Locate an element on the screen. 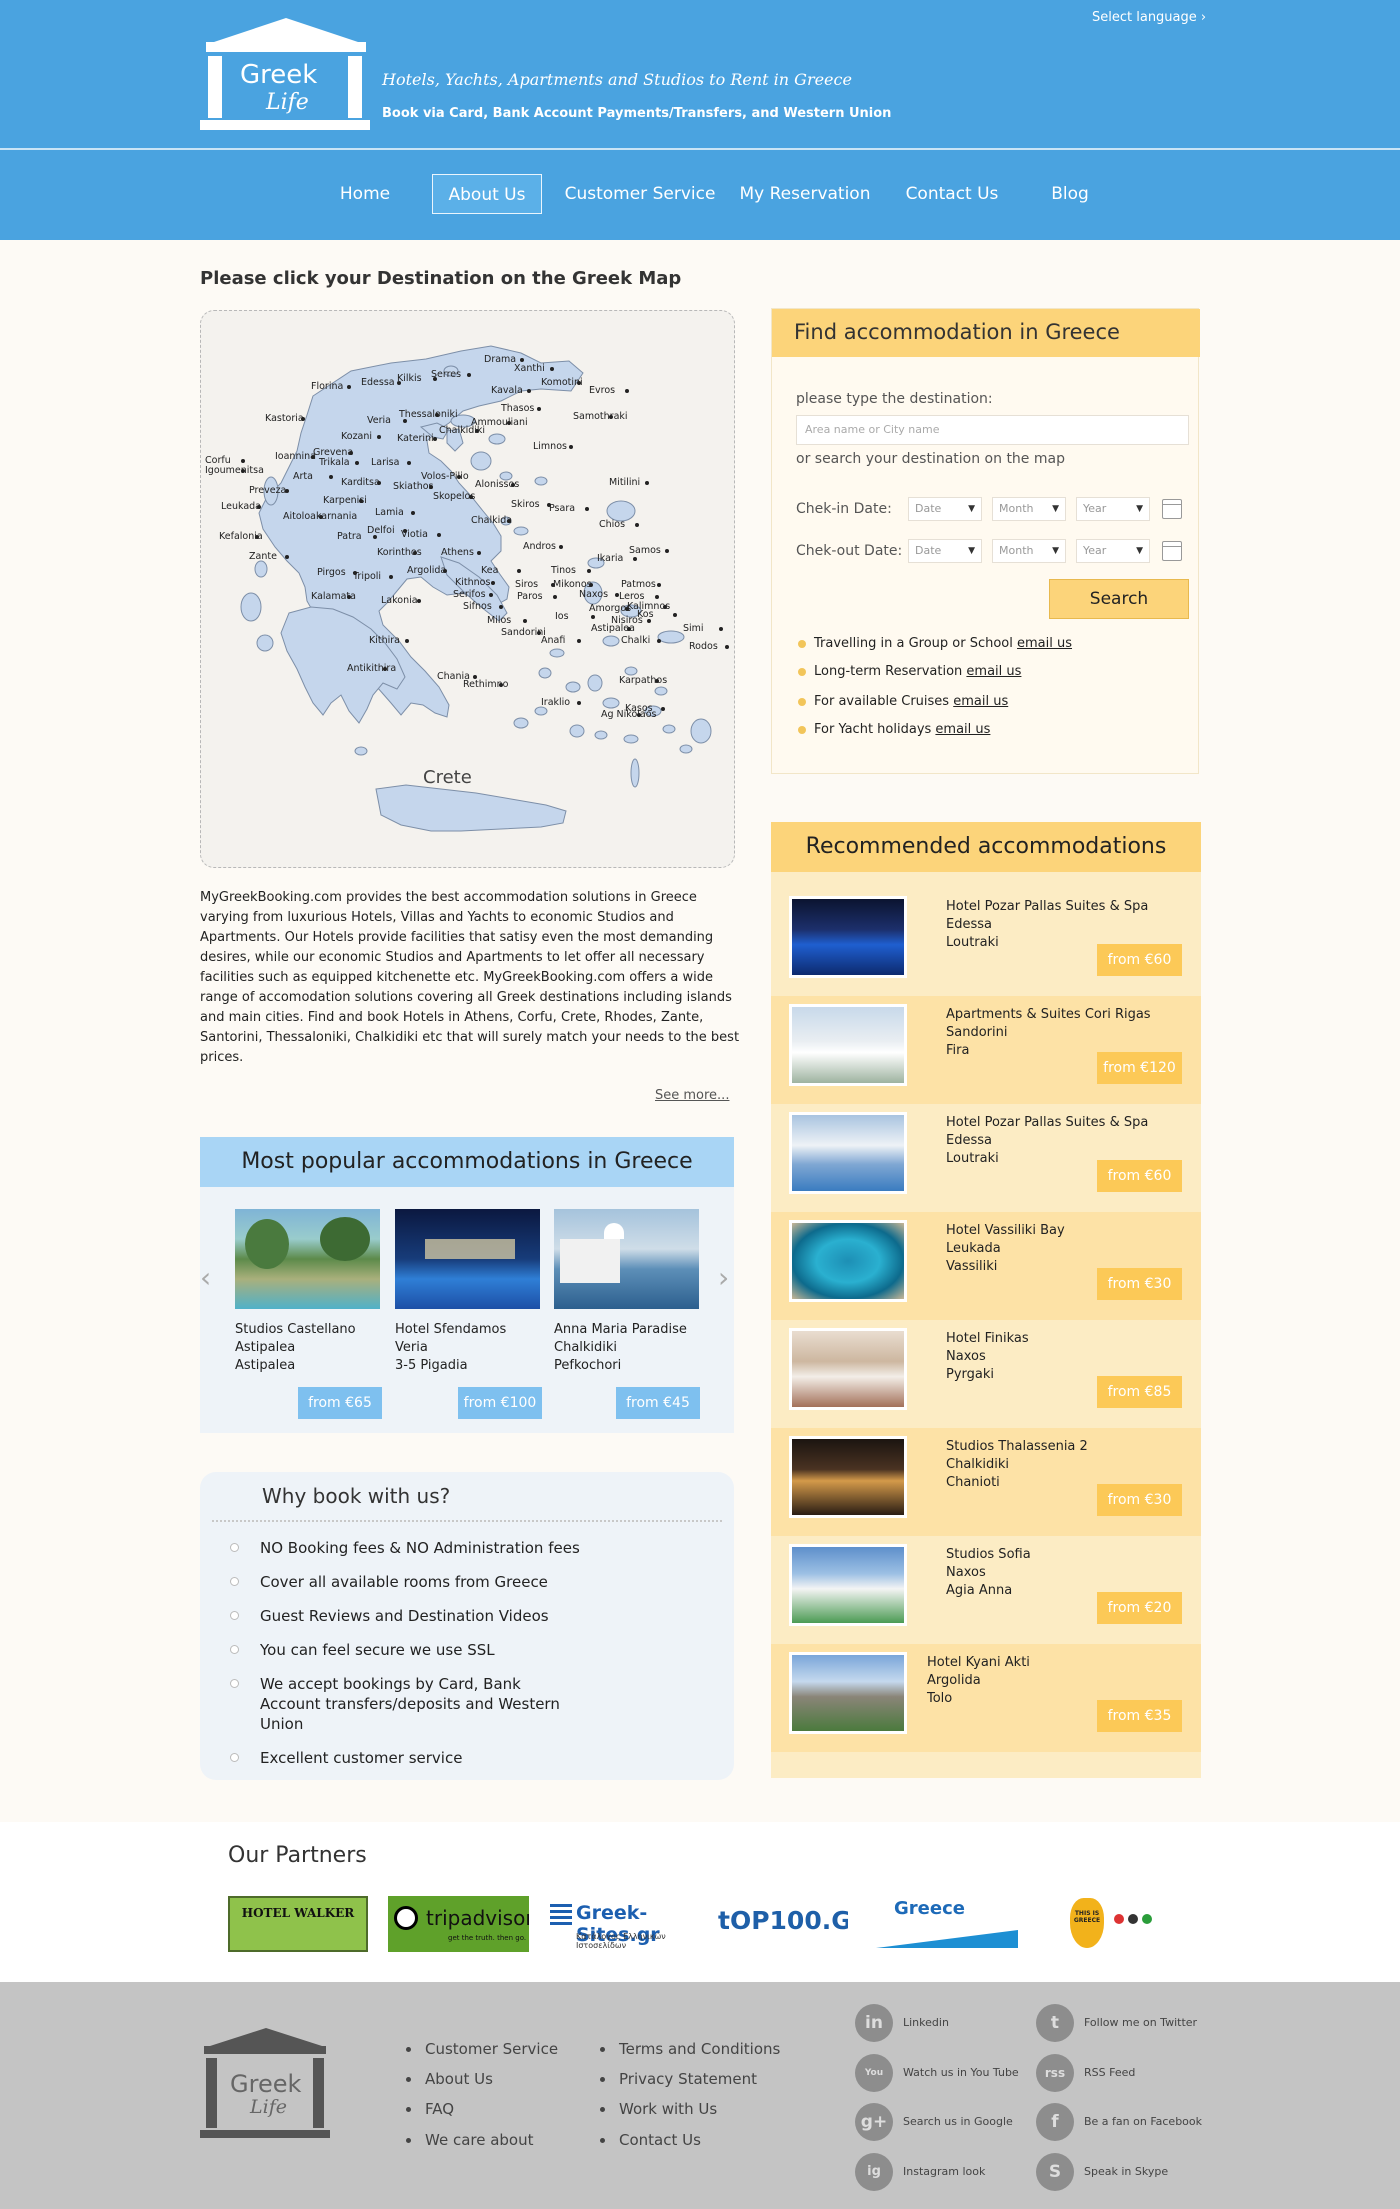 This screenshot has height=2209, width=1400. map-city-label: Viotia is located at coordinates (414, 534).